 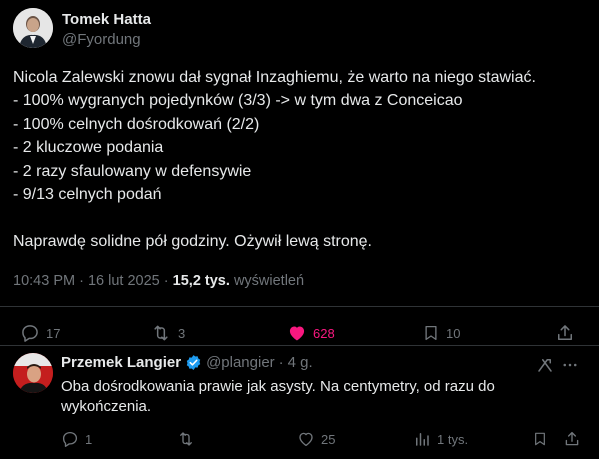 What do you see at coordinates (89, 439) in the screenshot?
I see `reply-count: 1` at bounding box center [89, 439].